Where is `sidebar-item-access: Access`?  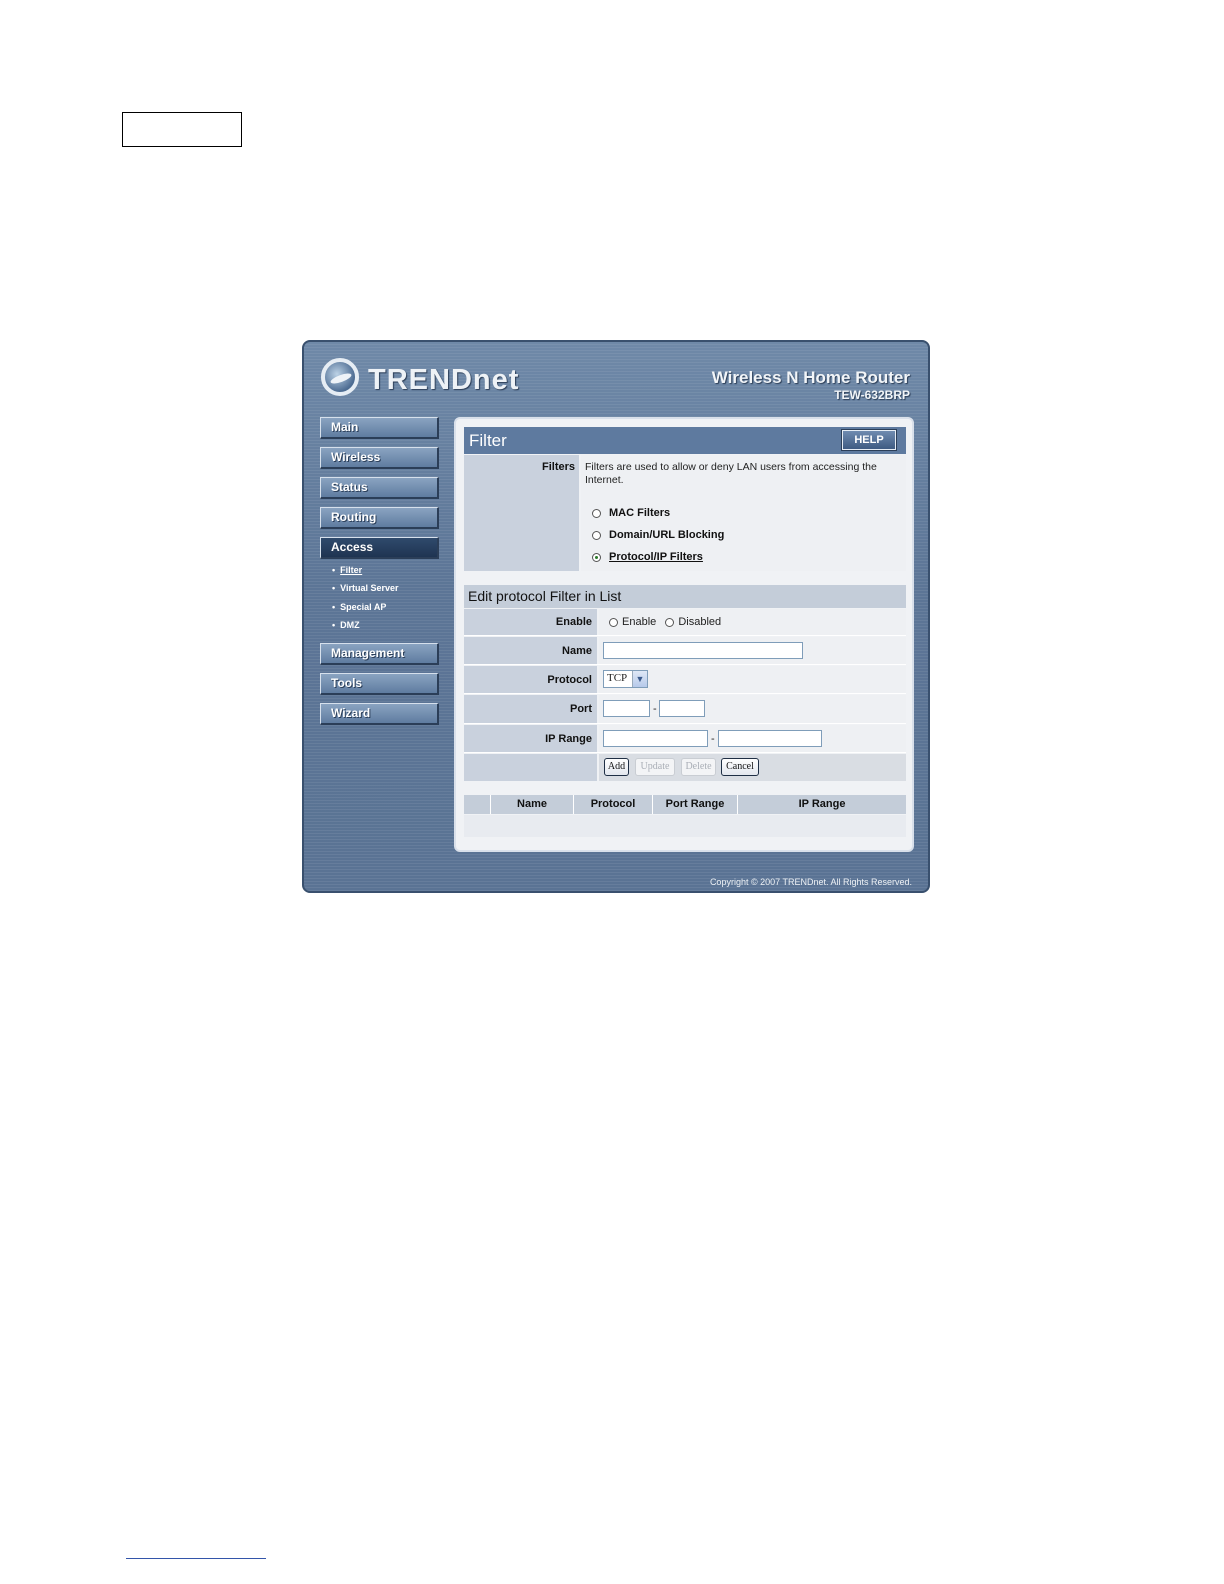 sidebar-item-access: Access is located at coordinates (379, 548).